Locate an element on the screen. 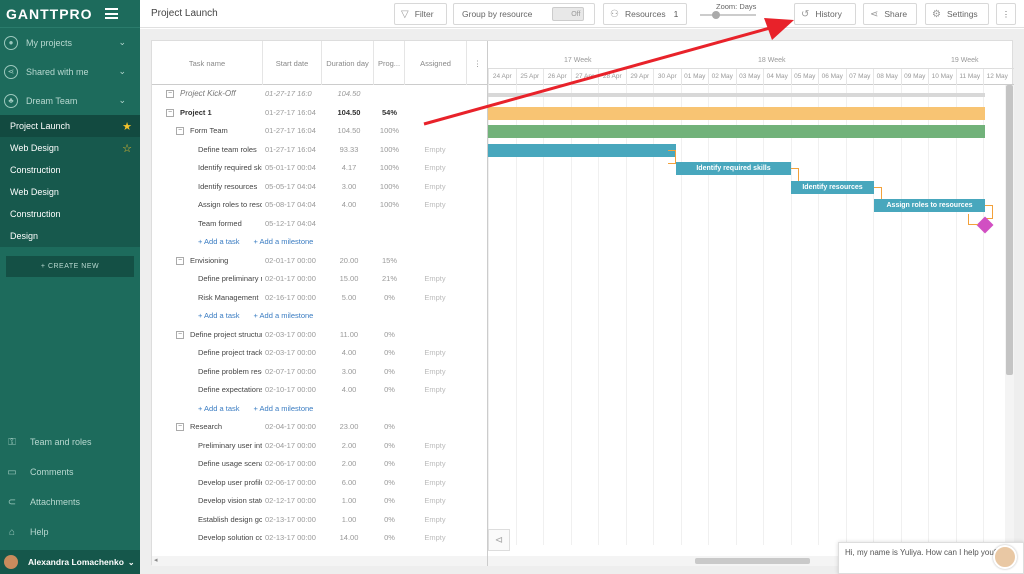 This screenshot has height=574, width=1024. table-row: − Project Kick-Off 01-27-17 16:0 104.50 is located at coordinates (319, 94).